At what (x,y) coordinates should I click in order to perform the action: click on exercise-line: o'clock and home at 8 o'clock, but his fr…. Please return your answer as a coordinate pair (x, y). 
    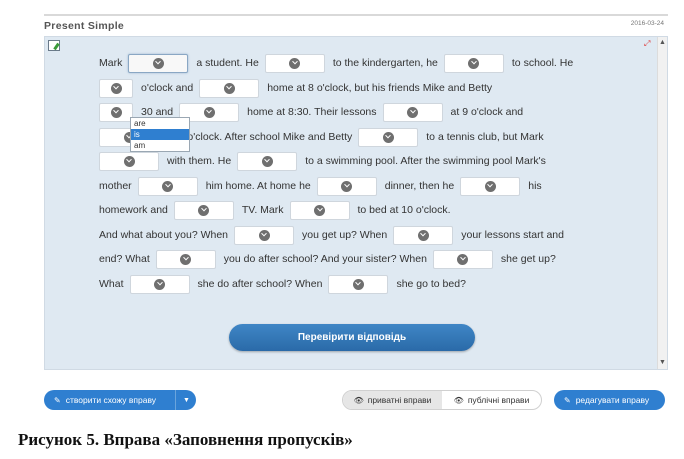
    Looking at the image, I should click on (298, 88).